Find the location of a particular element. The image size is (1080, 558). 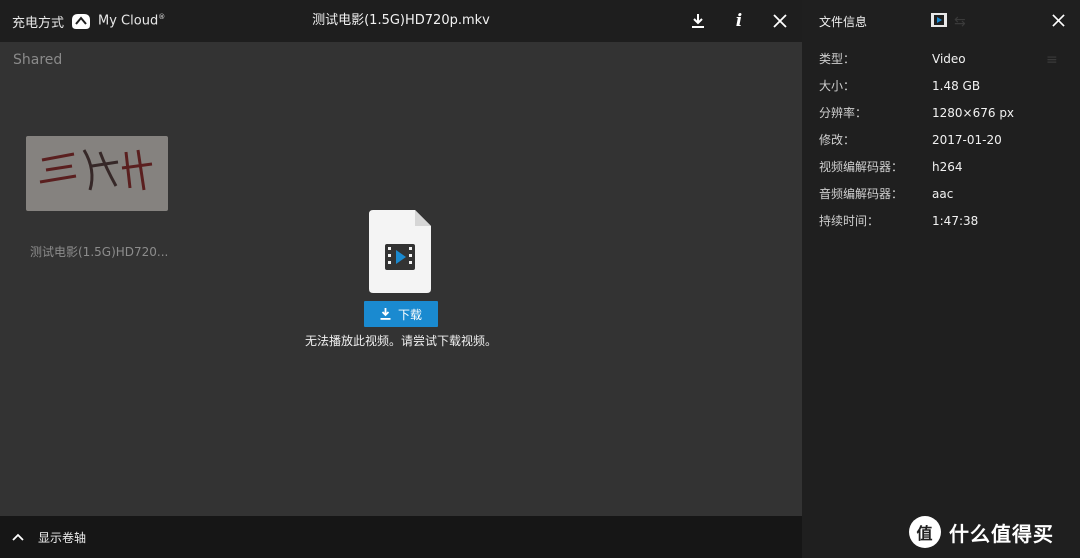

cloud-logo-icon is located at coordinates (81, 21).